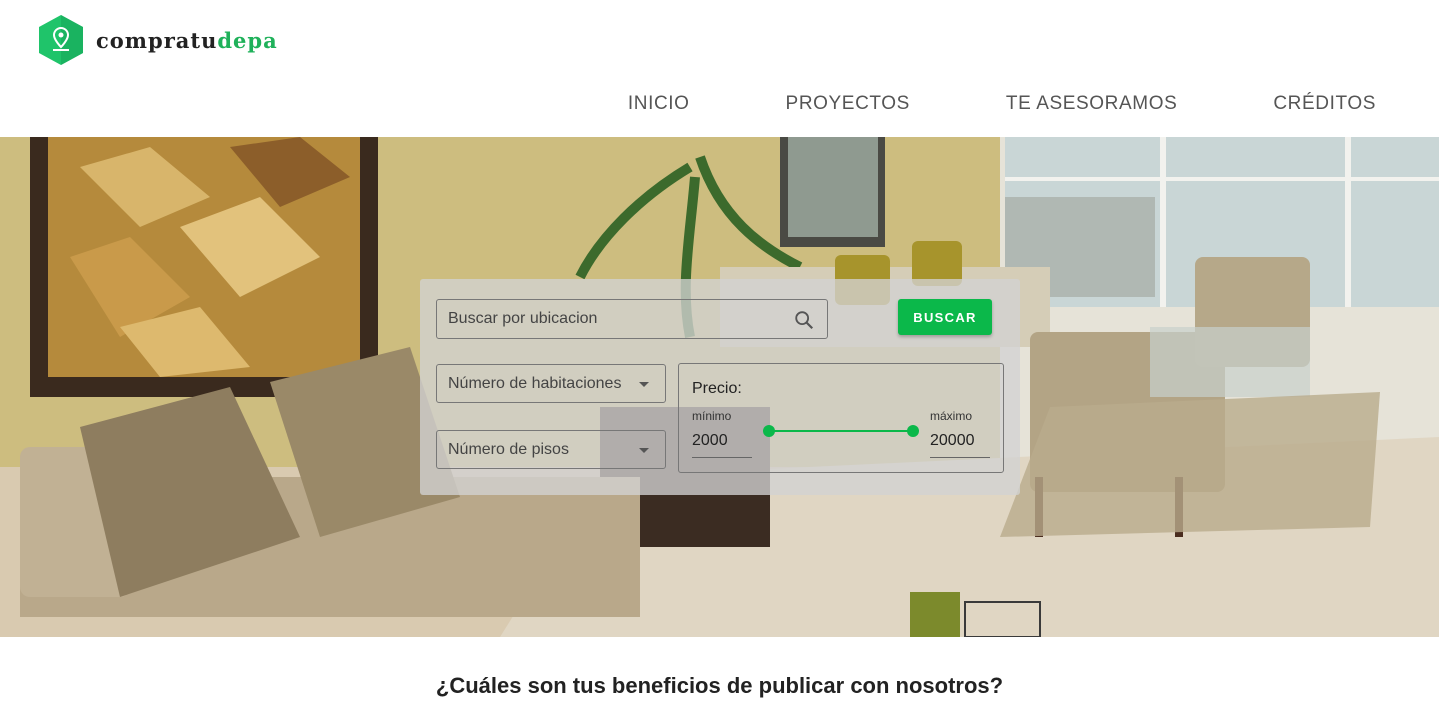 The height and width of the screenshot is (717, 1439). Describe the element at coordinates (945, 317) in the screenshot. I see `buscar-button: BUSCAR` at that location.